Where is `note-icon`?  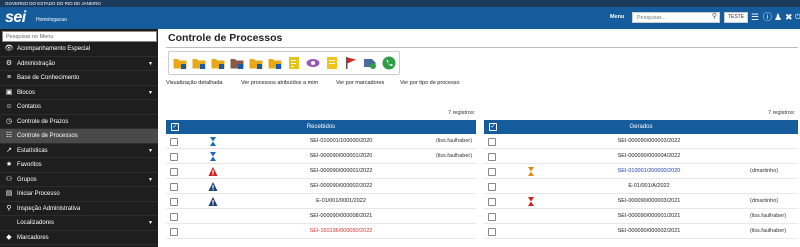
note-icon is located at coordinates (332, 63).